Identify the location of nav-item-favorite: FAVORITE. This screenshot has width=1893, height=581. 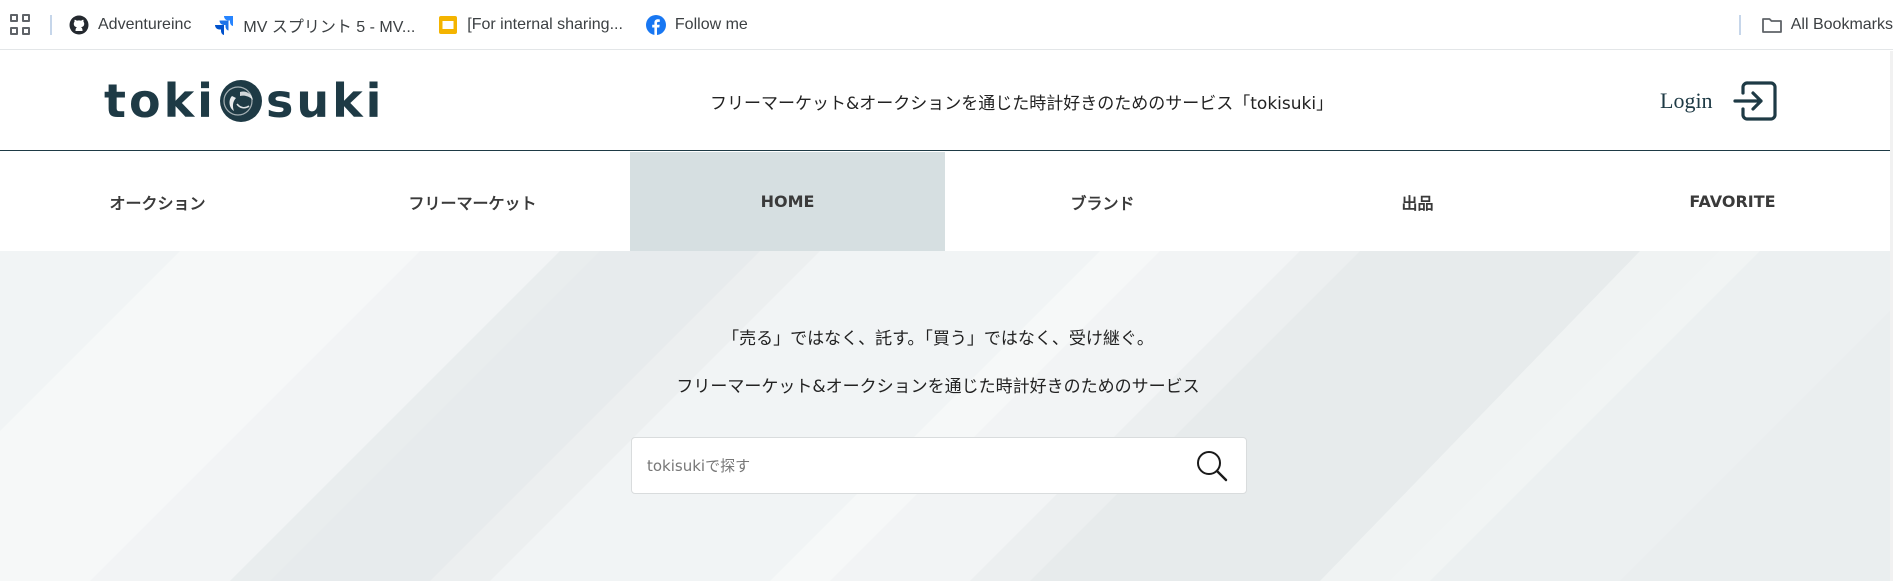
(1732, 201).